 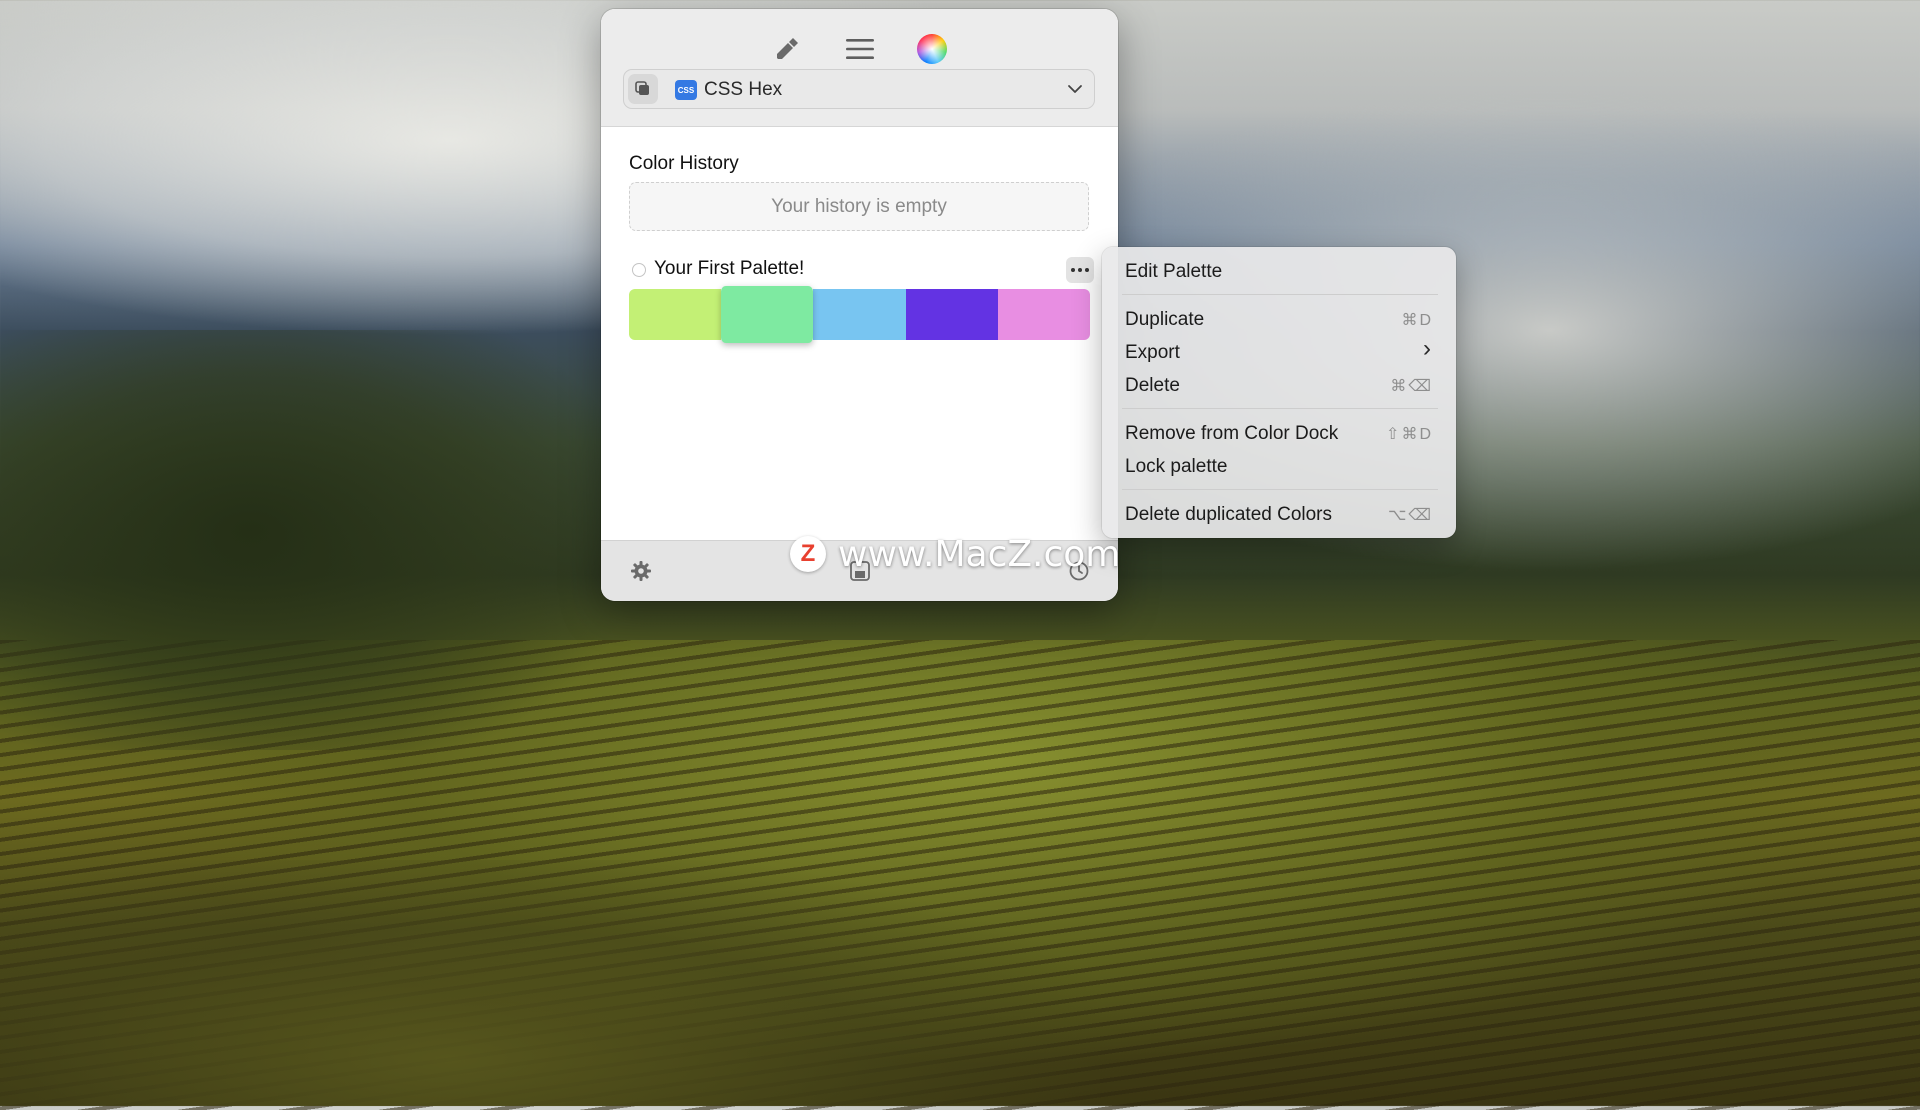 I want to click on history-empty-text: Your history is empty, so click(x=859, y=206).